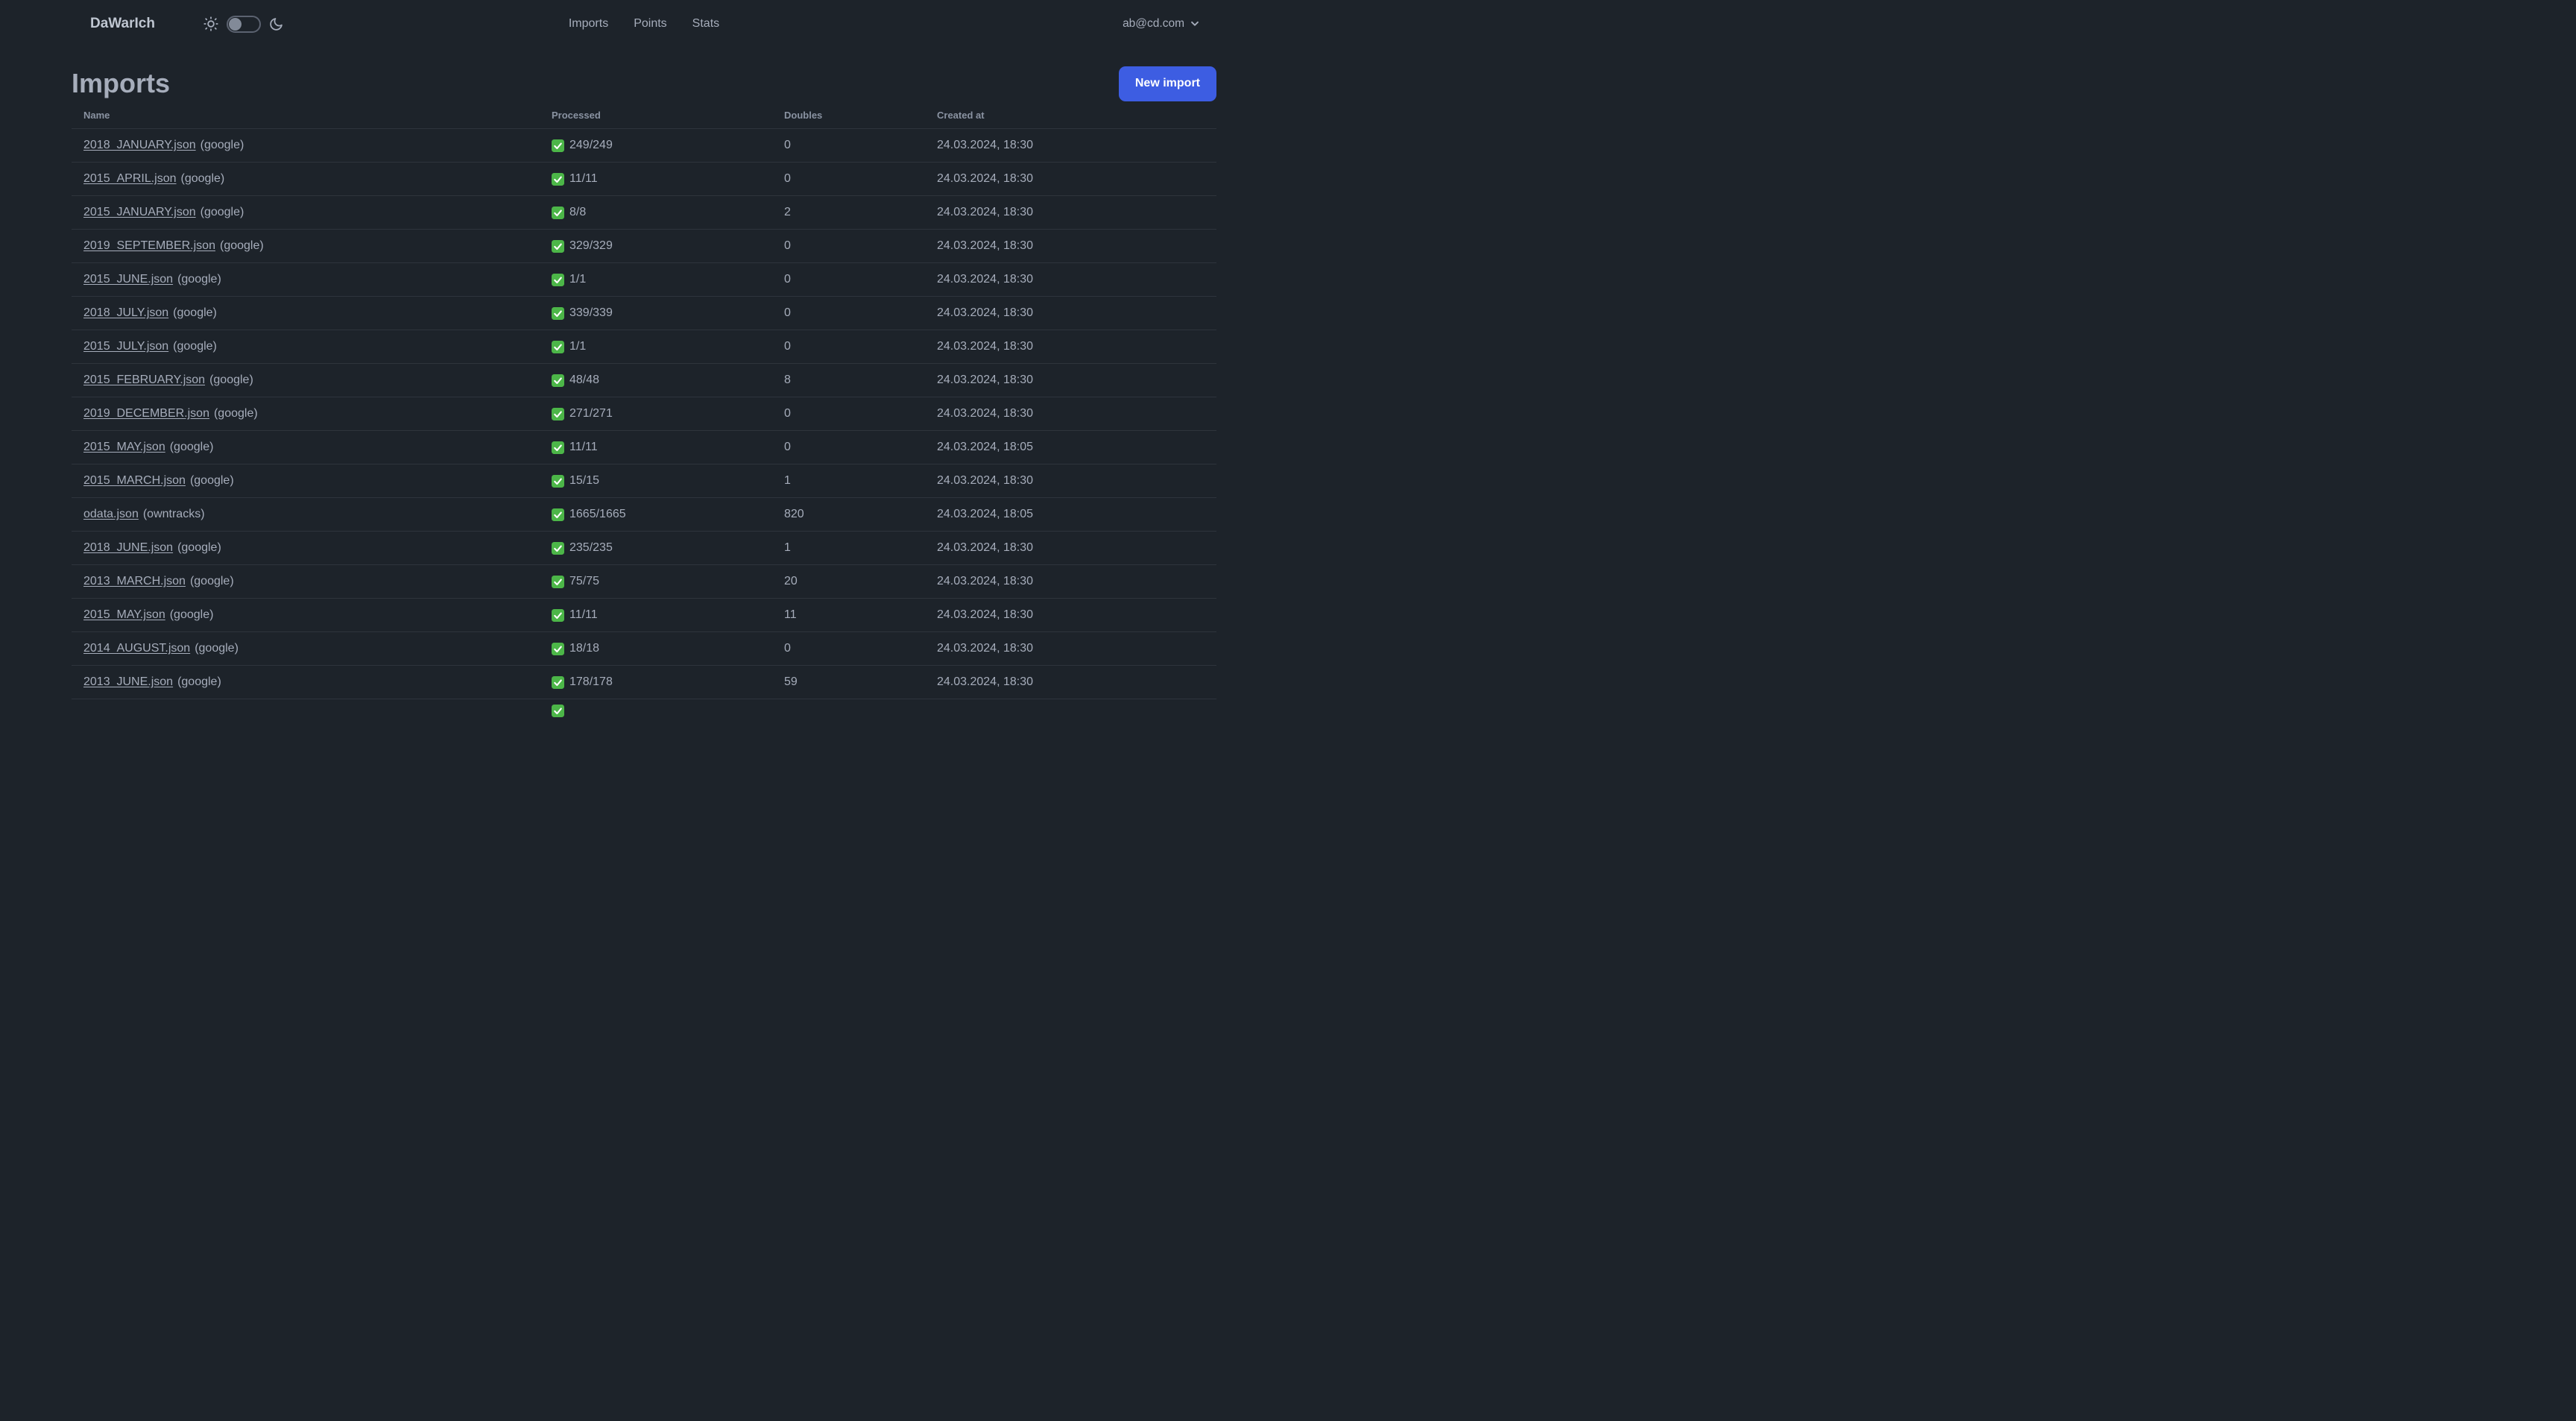 The image size is (2576, 1421). What do you see at coordinates (149, 246) in the screenshot?
I see `import-file-link: 2019_SEPTEMBER.json` at bounding box center [149, 246].